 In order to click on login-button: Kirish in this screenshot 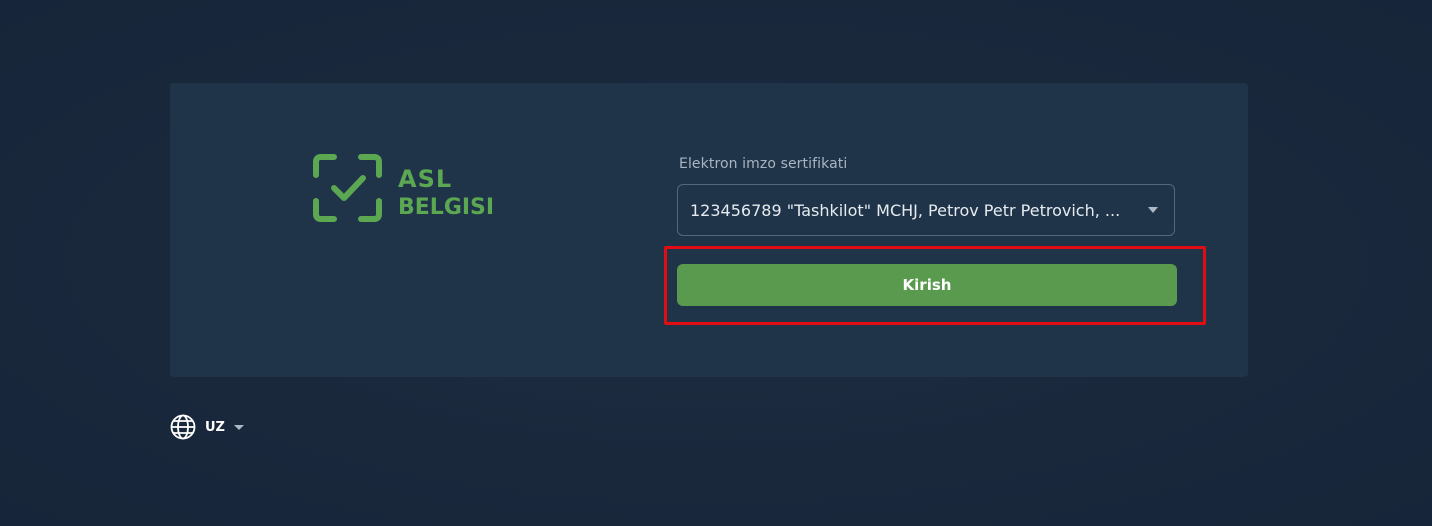, I will do `click(927, 285)`.